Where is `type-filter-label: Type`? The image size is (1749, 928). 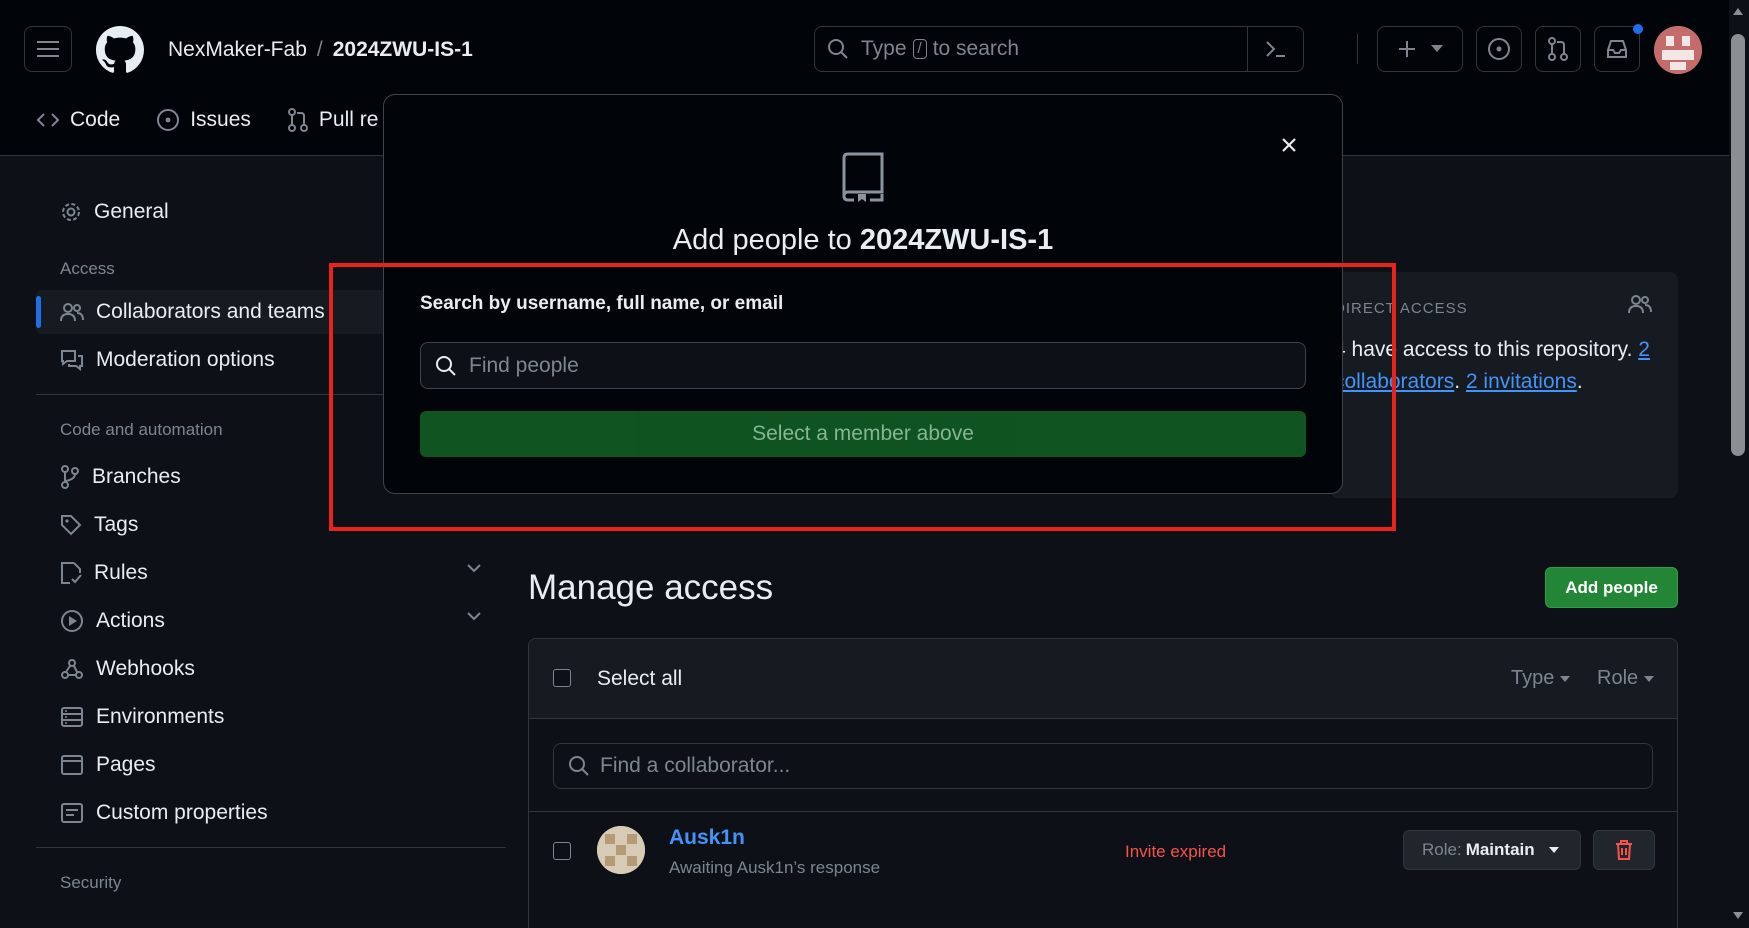
type-filter-label: Type is located at coordinates (1533, 678).